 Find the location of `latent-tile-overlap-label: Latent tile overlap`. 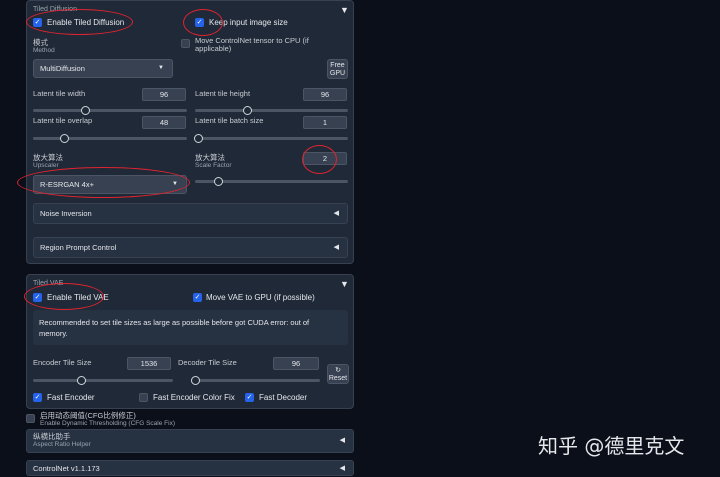

latent-tile-overlap-label: Latent tile overlap is located at coordinates (63, 120).